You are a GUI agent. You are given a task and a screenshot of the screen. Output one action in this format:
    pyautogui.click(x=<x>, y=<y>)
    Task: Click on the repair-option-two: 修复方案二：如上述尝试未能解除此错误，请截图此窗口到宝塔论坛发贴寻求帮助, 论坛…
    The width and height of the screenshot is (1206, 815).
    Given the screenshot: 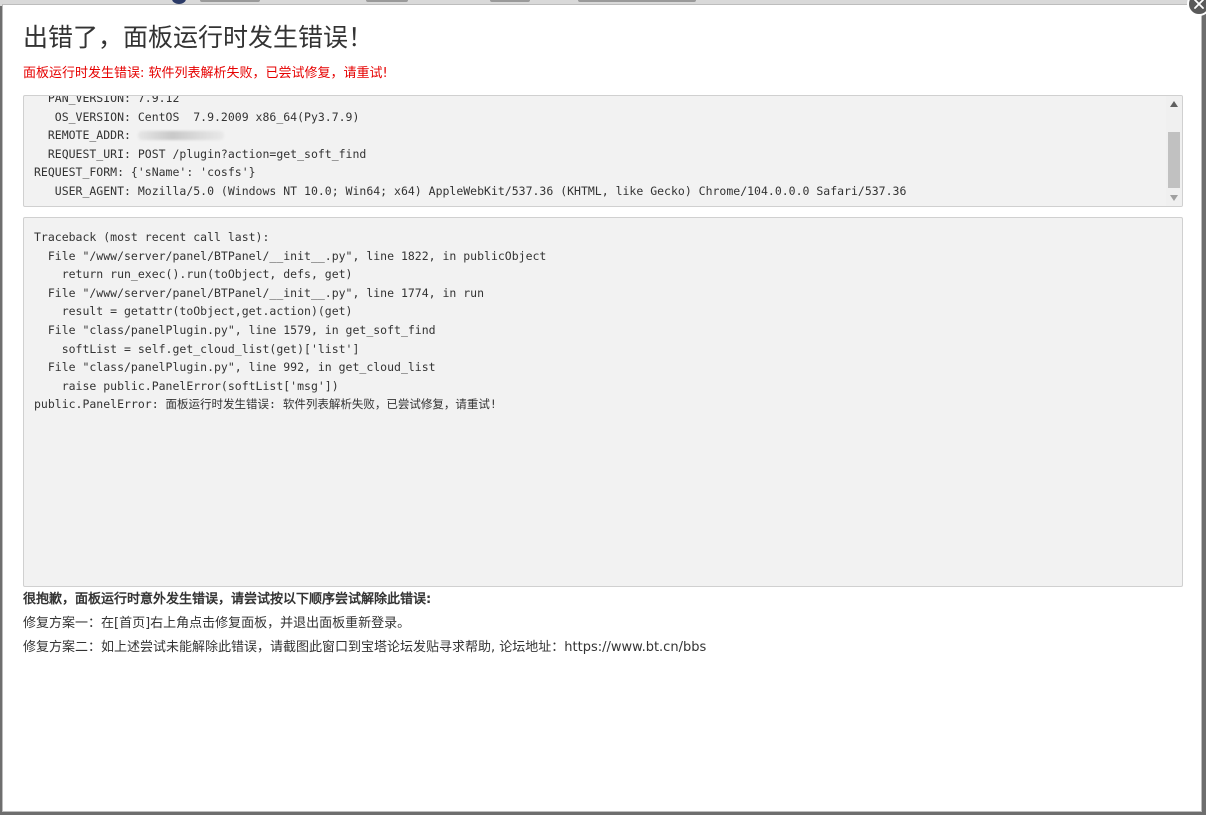 What is the action you would take?
    pyautogui.click(x=365, y=647)
    